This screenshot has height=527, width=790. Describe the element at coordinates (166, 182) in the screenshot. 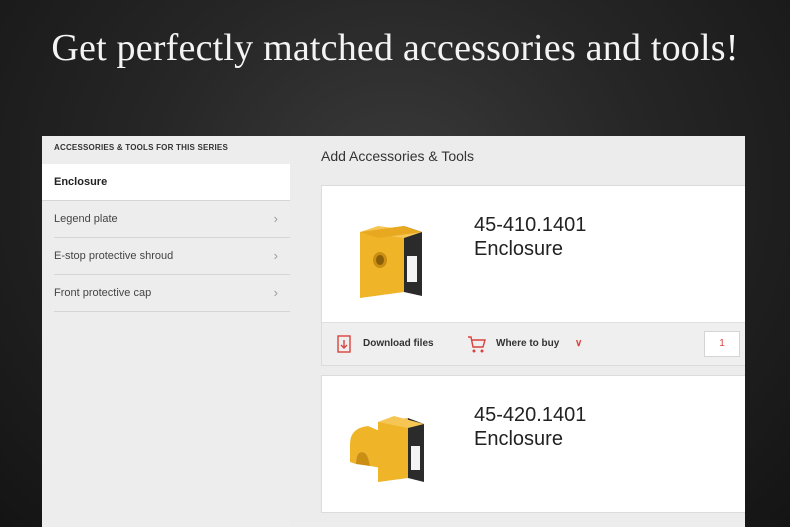

I see `sidebar-item-enclosure: Enclosure` at that location.